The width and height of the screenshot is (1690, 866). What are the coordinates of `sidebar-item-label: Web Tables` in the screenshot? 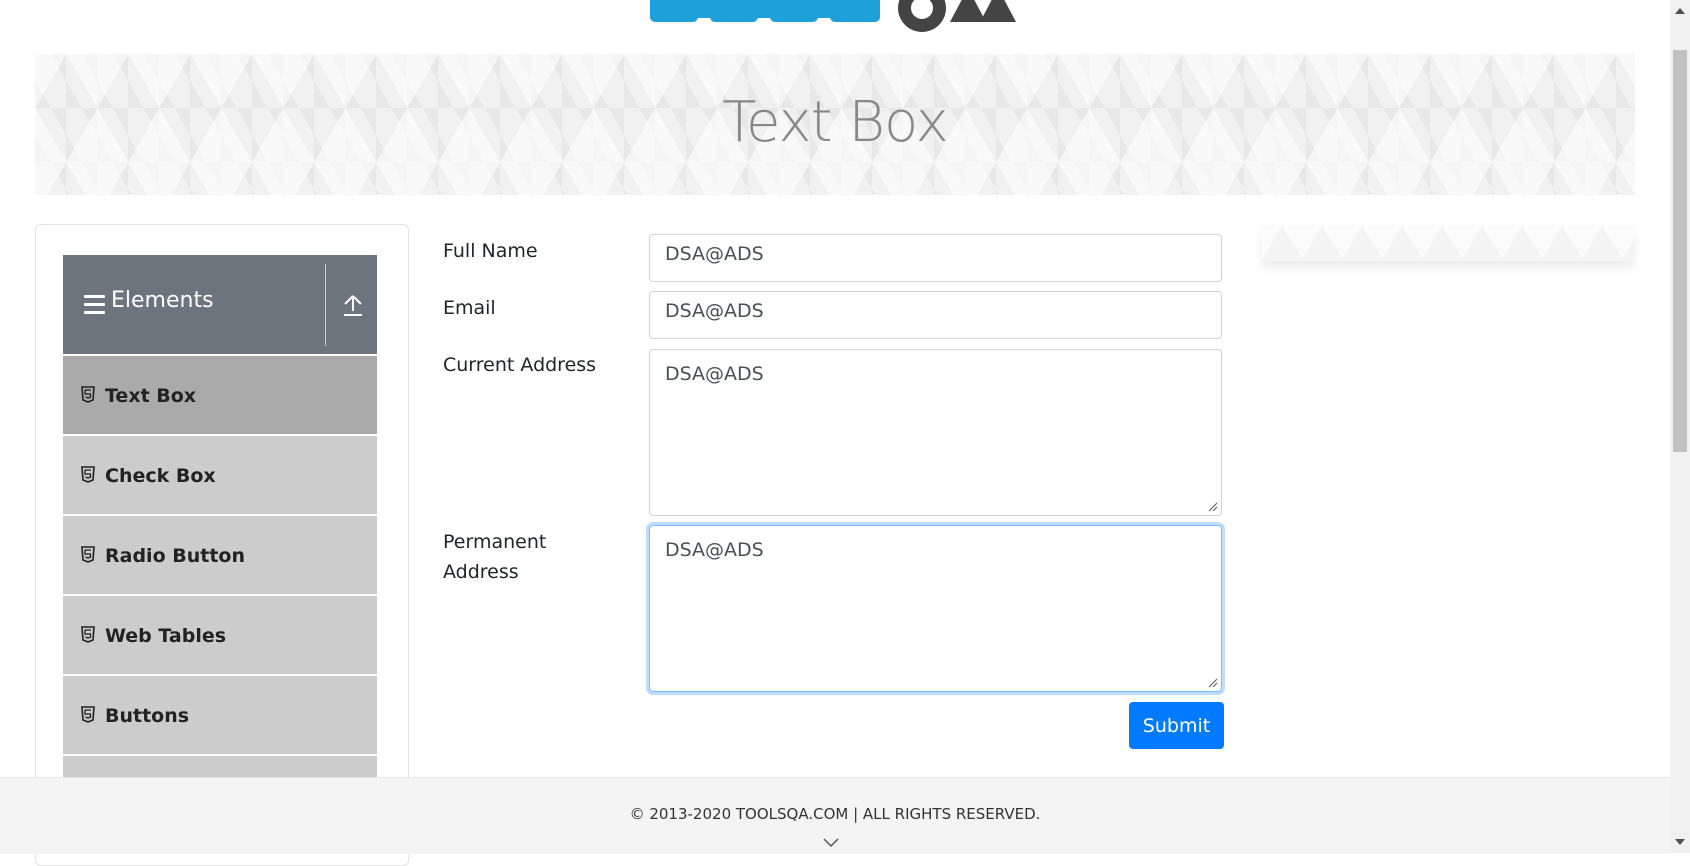 It's located at (166, 636).